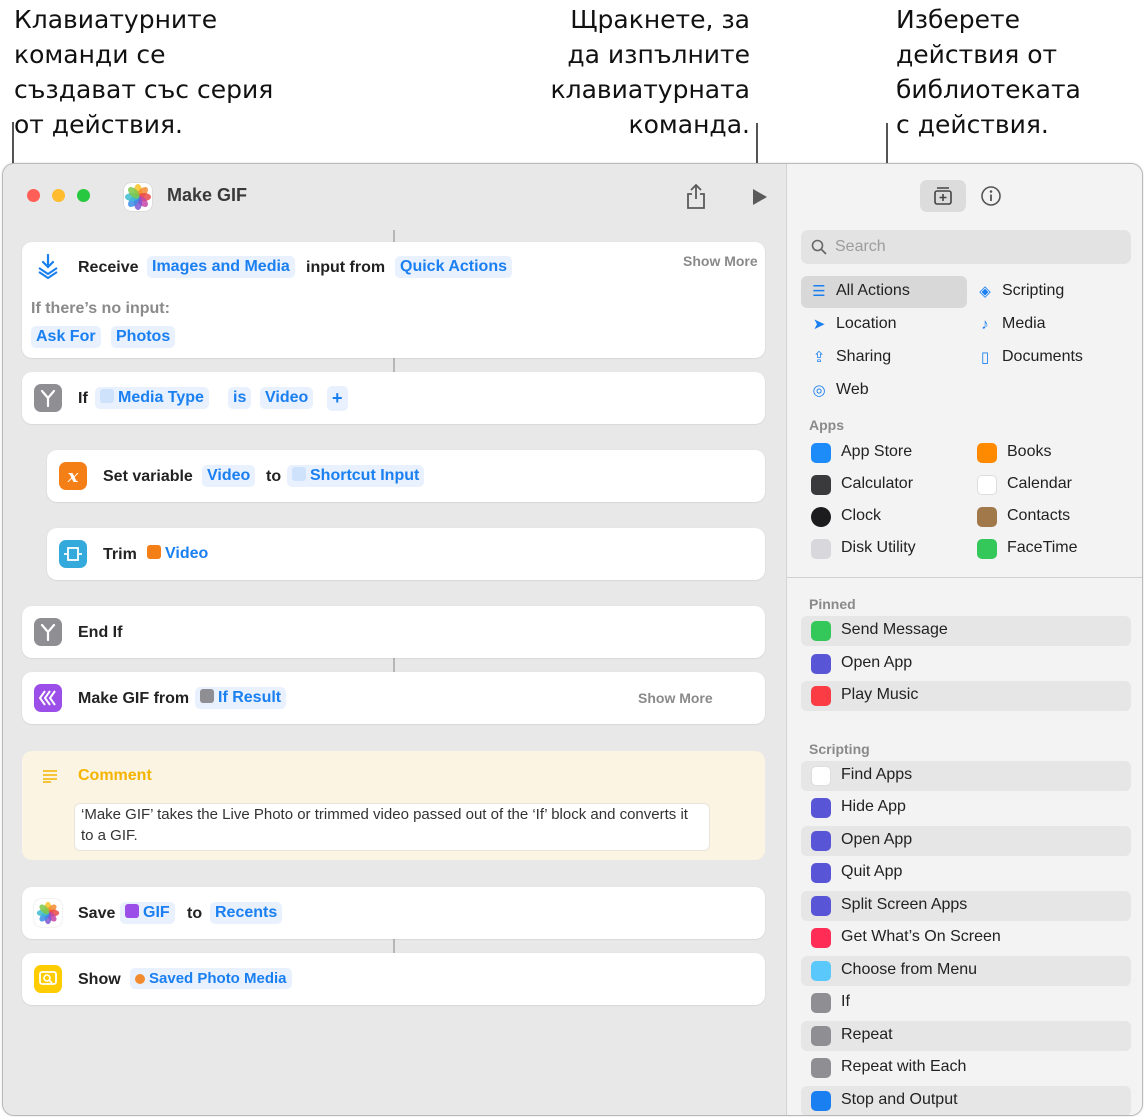  Describe the element at coordinates (138, 197) in the screenshot. I see `photos-app-icon` at that location.